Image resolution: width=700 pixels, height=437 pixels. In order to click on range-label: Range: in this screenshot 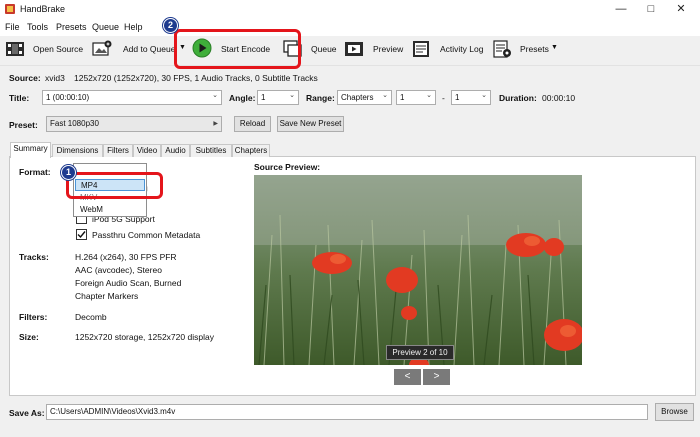, I will do `click(320, 98)`.